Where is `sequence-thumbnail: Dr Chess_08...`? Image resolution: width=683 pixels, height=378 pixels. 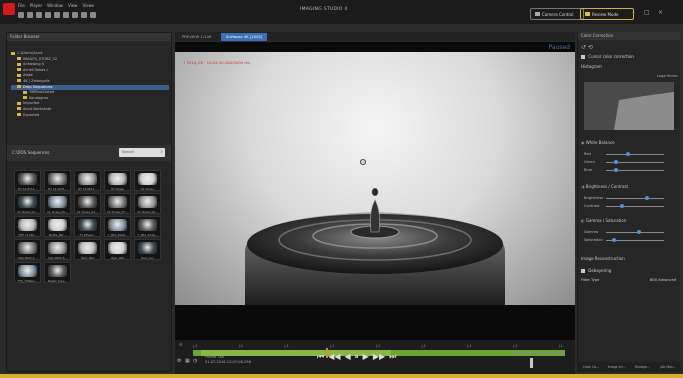
sequence-thumbnail: Dr Chess_08... is located at coordinates (147, 203).